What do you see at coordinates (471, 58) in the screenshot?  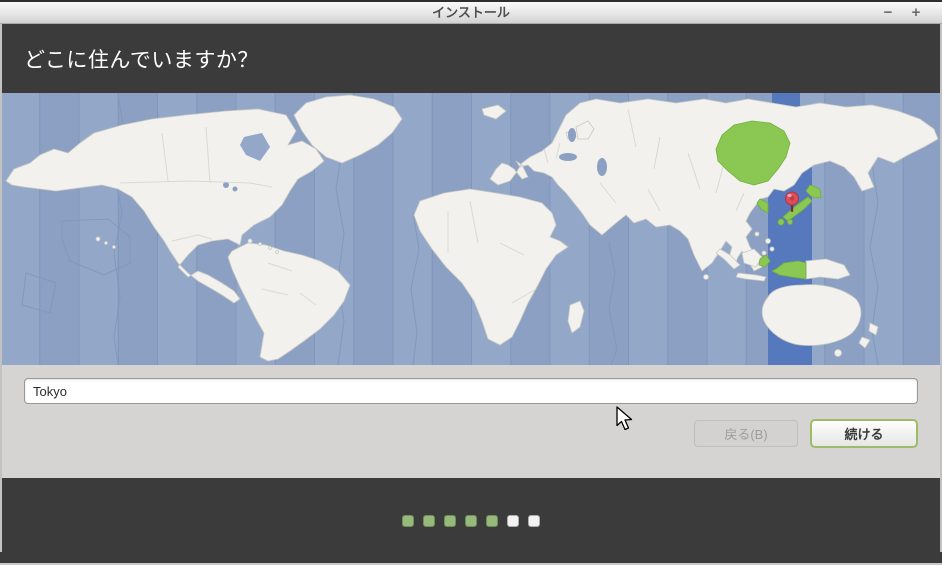 I see `page-header: どこに住んでいますか？` at bounding box center [471, 58].